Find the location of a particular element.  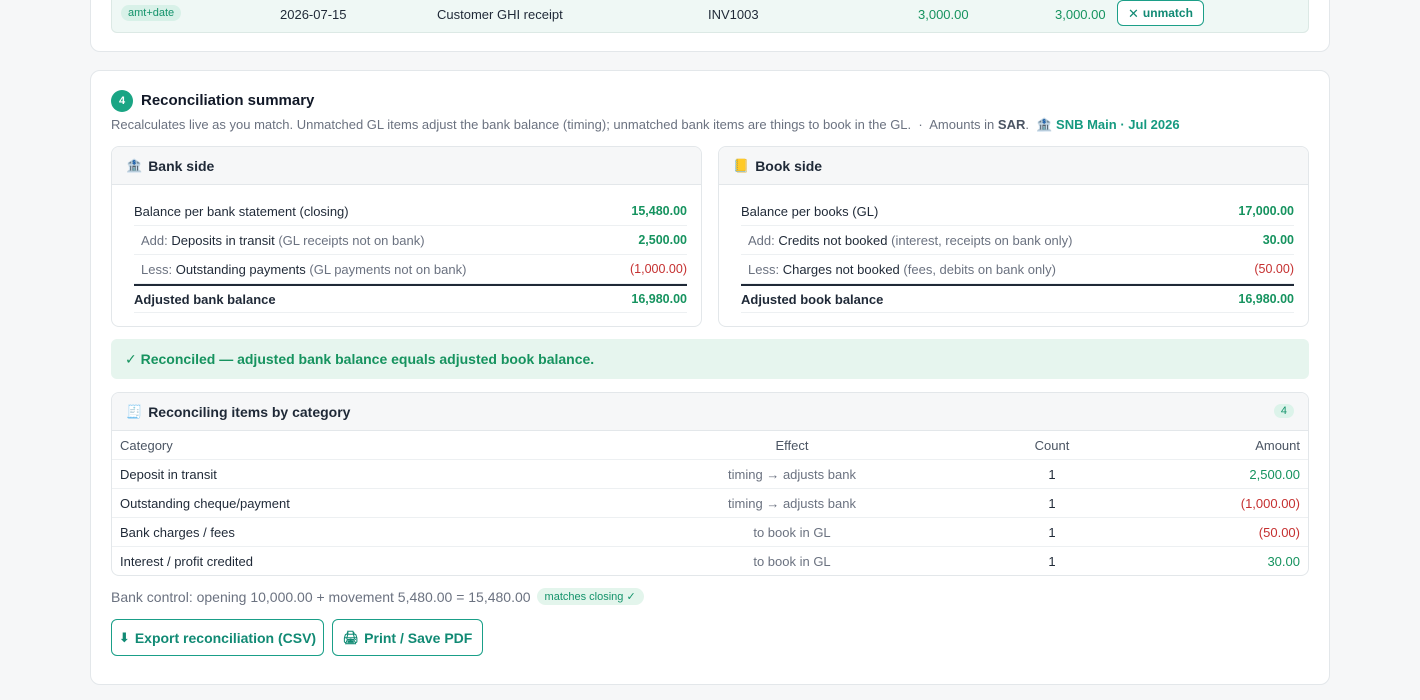

currency-code: SAR is located at coordinates (1011, 124).